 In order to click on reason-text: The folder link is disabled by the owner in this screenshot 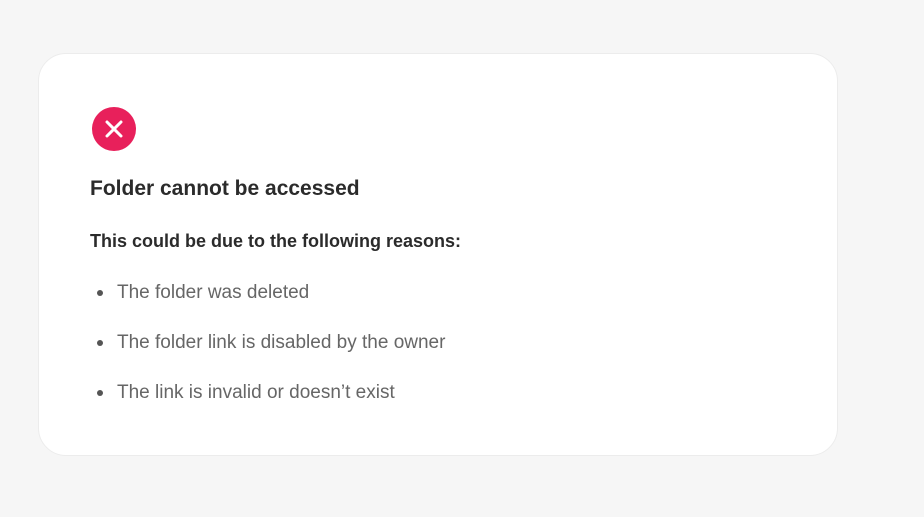, I will do `click(281, 342)`.